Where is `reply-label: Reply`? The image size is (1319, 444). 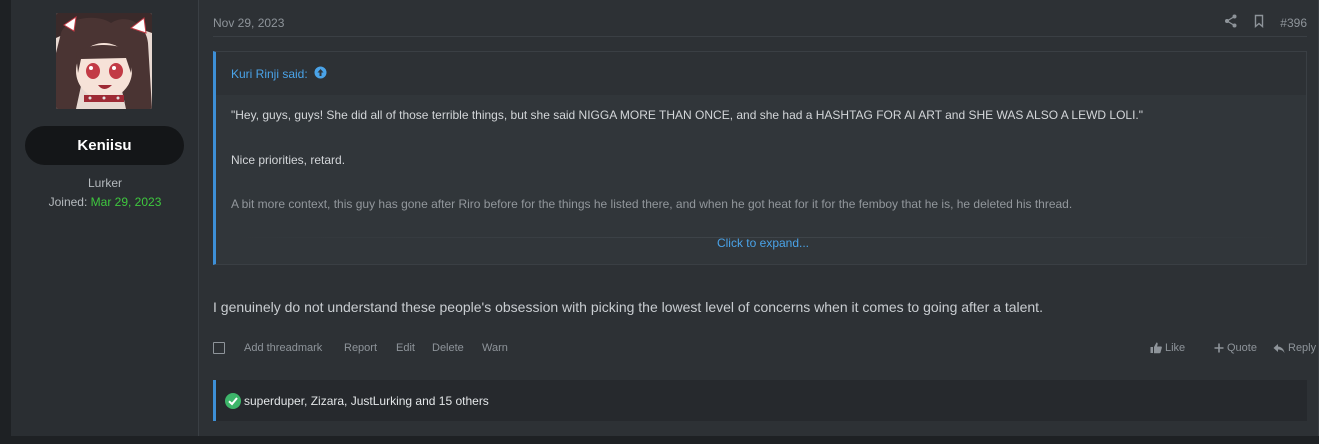 reply-label: Reply is located at coordinates (1302, 348).